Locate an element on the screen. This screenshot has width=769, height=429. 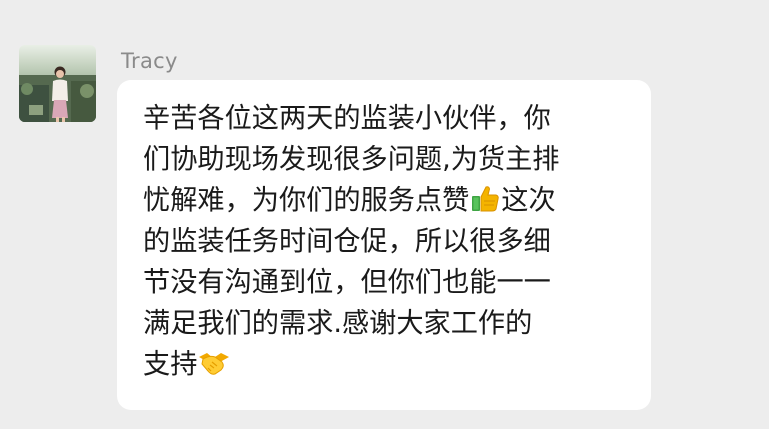
handshake-icon is located at coordinates (214, 368).